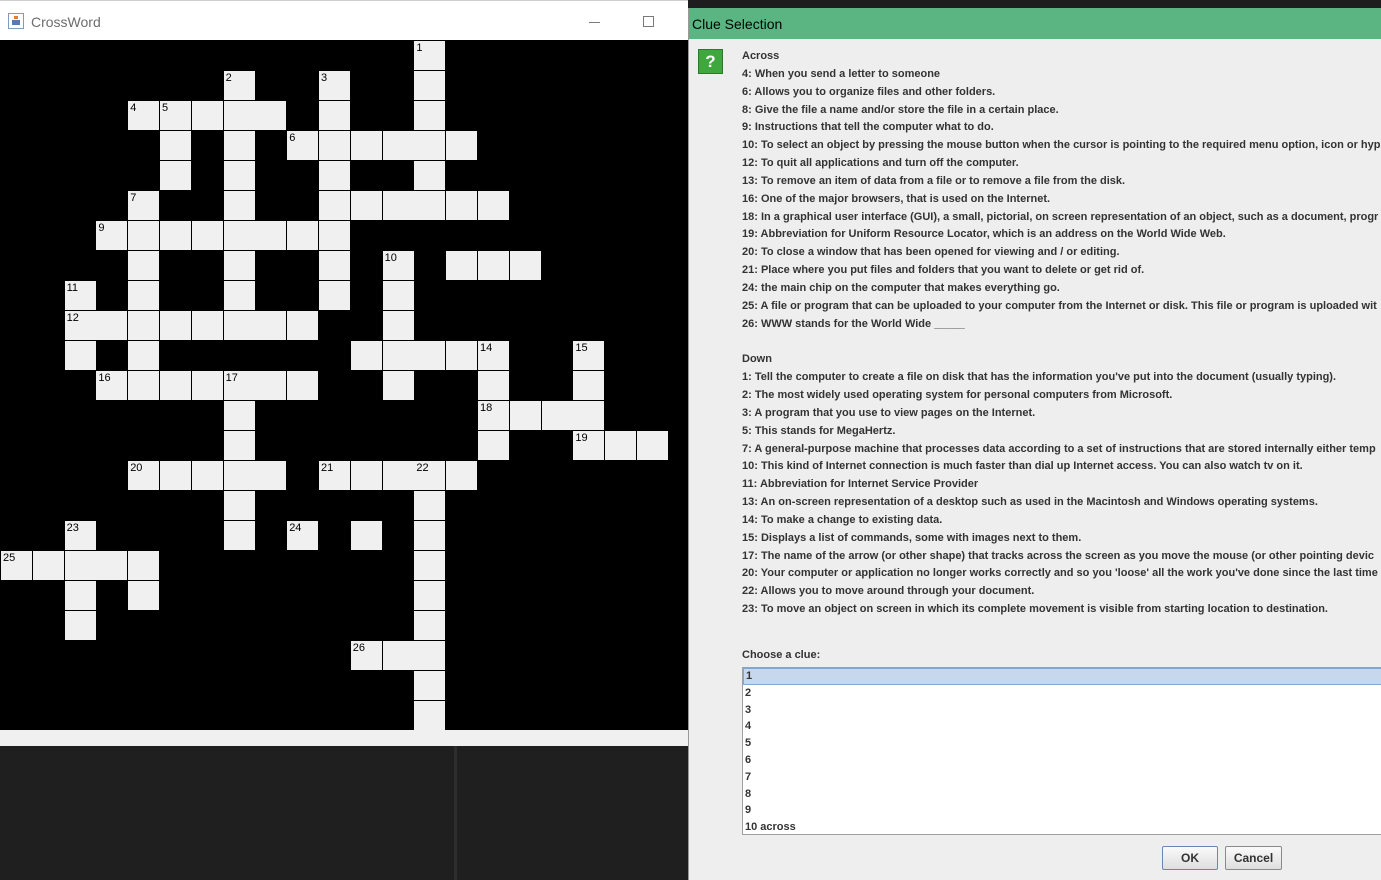 This screenshot has width=1381, height=880. I want to click on grid-cell: 18, so click(493, 415).